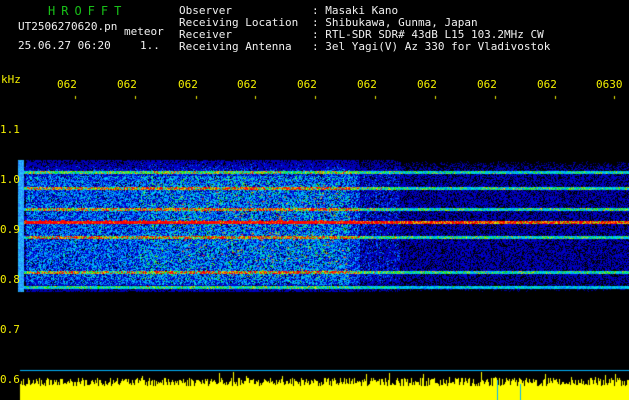 The width and height of the screenshot is (629, 400). I want to click on filename-suffix: meteor, so click(144, 31).